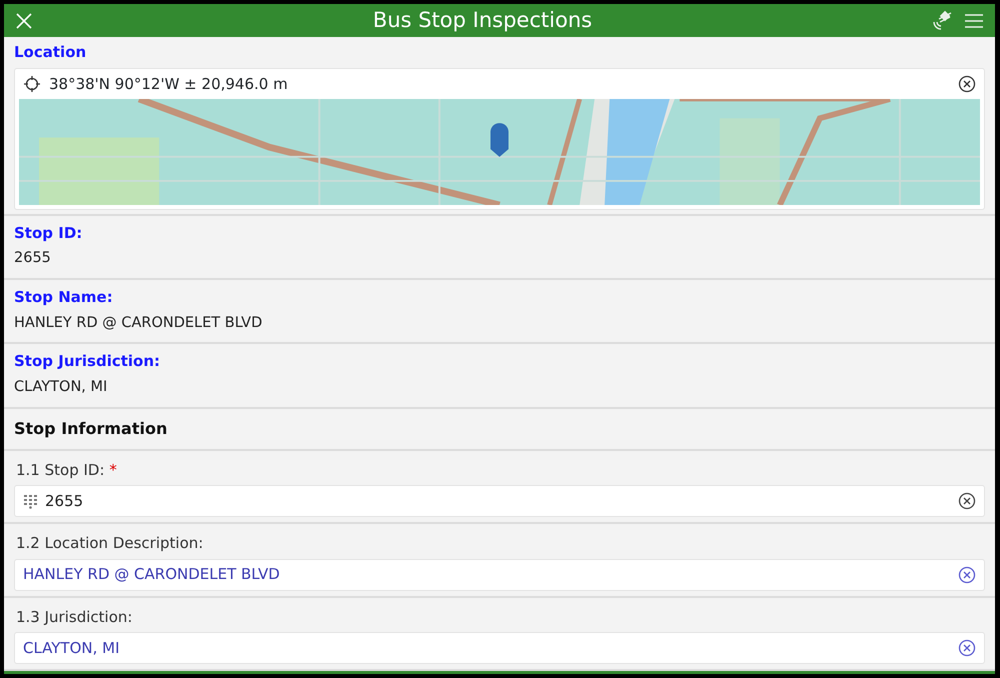 This screenshot has width=1000, height=678. What do you see at coordinates (24, 20) in the screenshot?
I see `close-icon` at bounding box center [24, 20].